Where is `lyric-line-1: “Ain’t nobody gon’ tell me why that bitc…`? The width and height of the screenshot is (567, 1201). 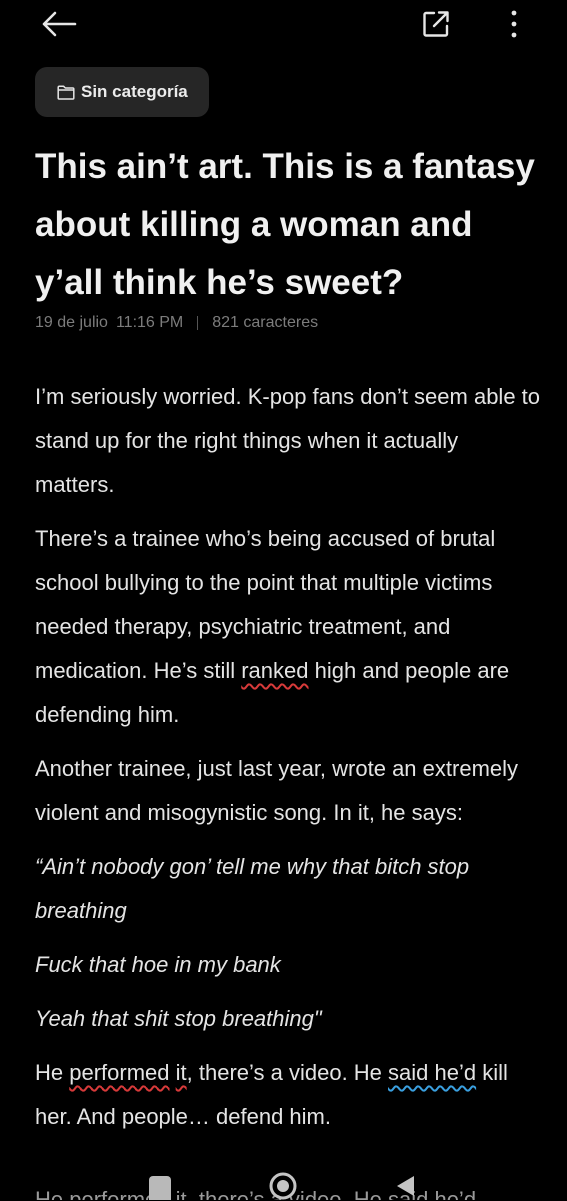 lyric-line-1: “Ain’t nobody gon’ tell me why that bitc… is located at coordinates (252, 888).